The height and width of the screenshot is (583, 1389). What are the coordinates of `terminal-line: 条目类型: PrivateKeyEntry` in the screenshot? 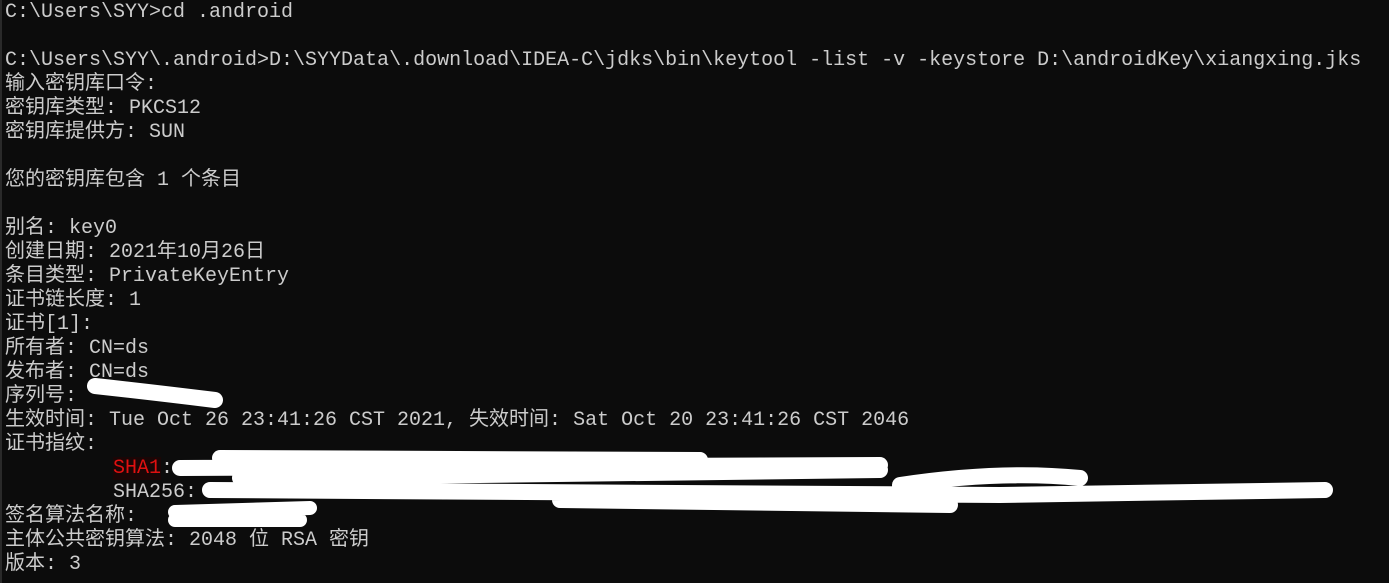 It's located at (147, 276).